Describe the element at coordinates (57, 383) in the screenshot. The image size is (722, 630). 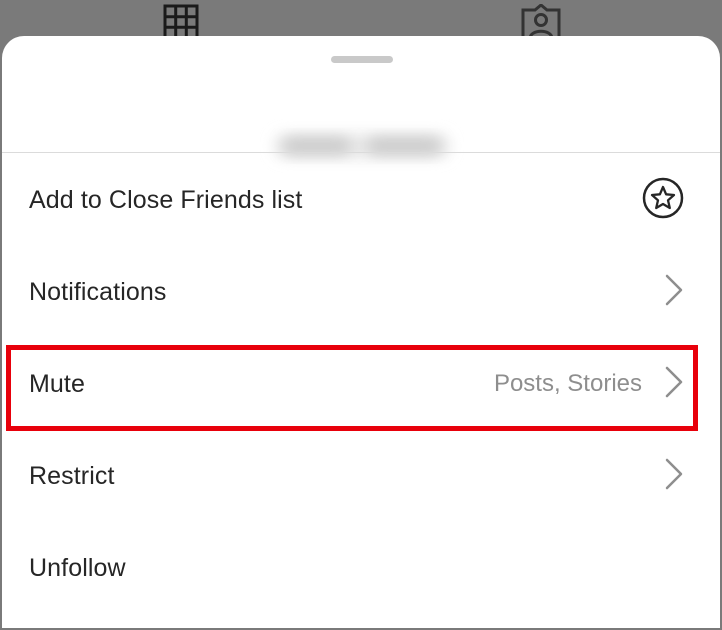
I see `menu-item-label: Mute` at that location.